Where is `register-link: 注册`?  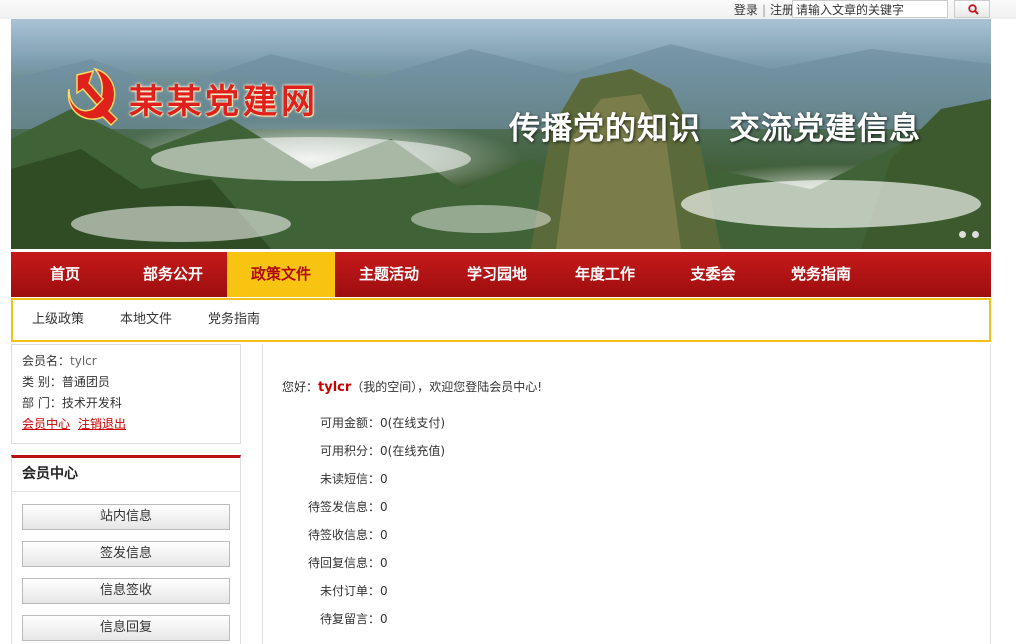 register-link: 注册 is located at coordinates (782, 10).